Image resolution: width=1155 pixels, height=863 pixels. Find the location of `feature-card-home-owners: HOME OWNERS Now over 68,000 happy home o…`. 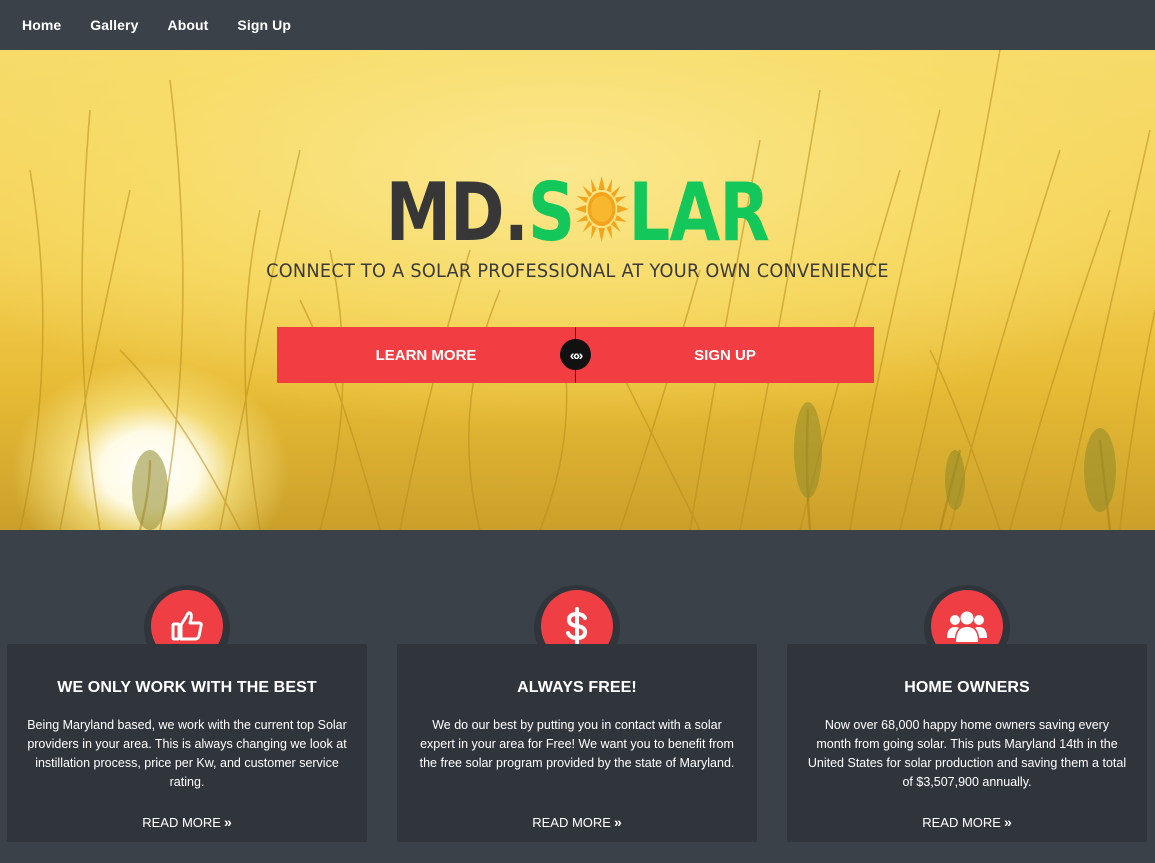

feature-card-home-owners: HOME OWNERS Now over 68,000 happy home o… is located at coordinates (967, 743).